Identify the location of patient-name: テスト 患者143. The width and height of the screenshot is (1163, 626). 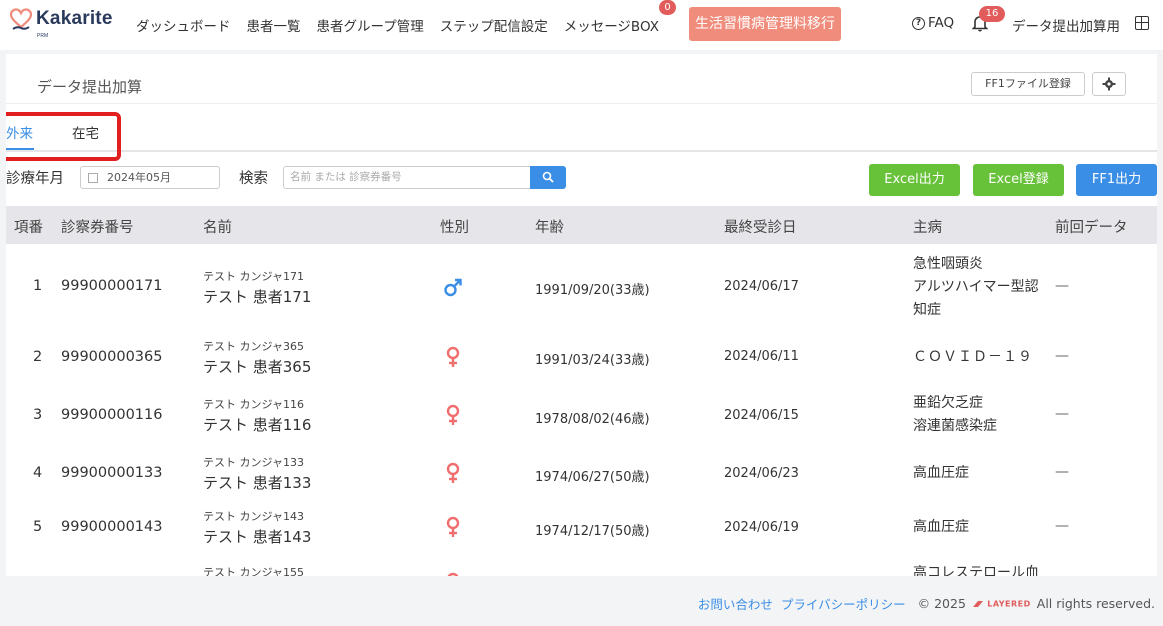
(257, 536).